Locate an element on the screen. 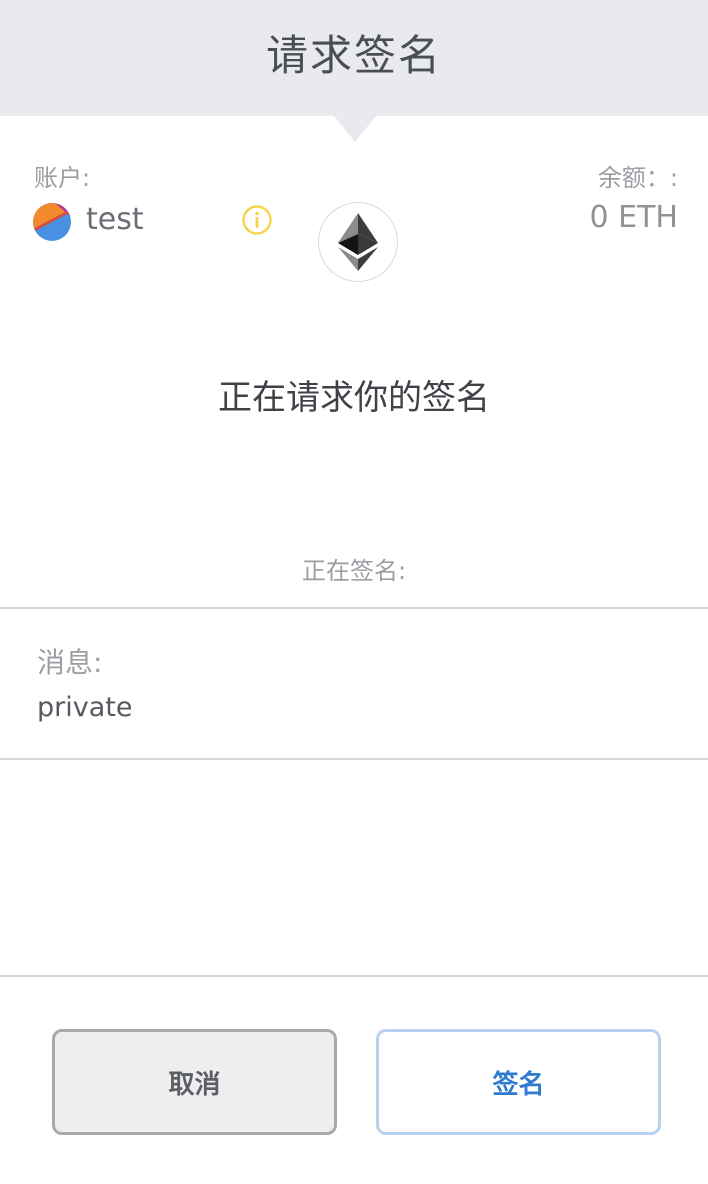 This screenshot has height=1184, width=708. message-label: 消息: is located at coordinates (70, 662).